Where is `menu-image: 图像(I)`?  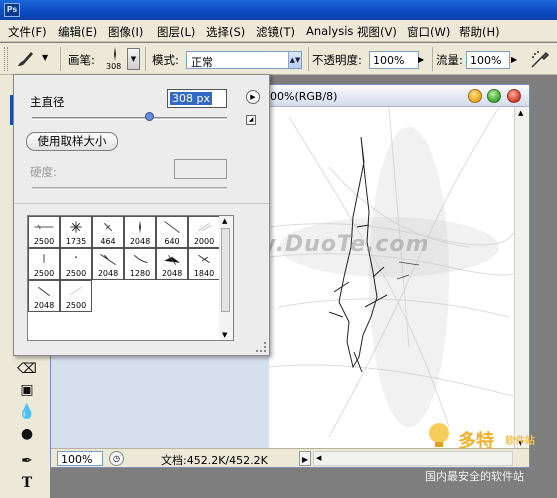 menu-image: 图像(I) is located at coordinates (125, 32).